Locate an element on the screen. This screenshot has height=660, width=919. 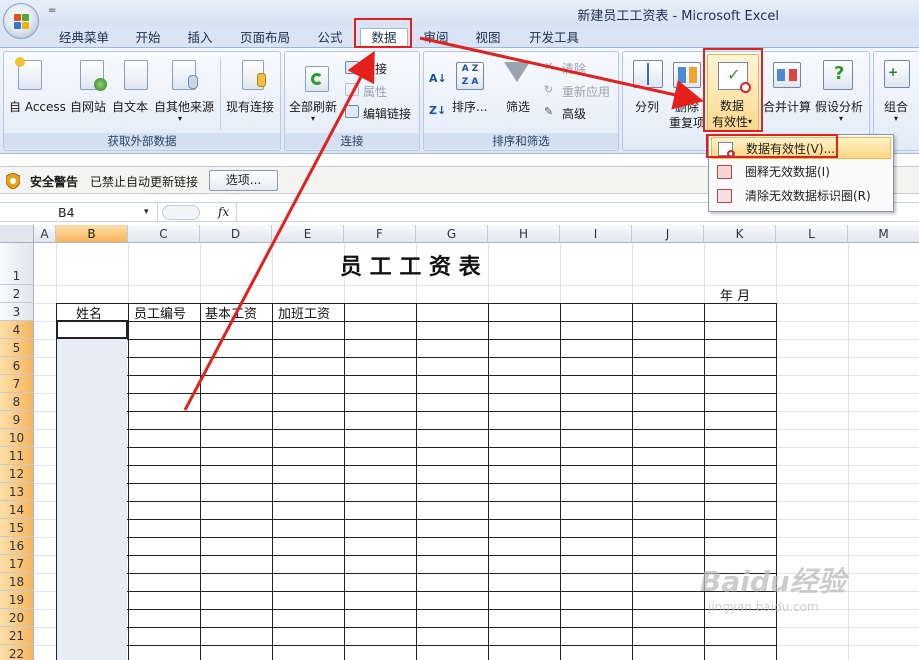
arrow-to-validation-button is located at coordinates (561, 73).